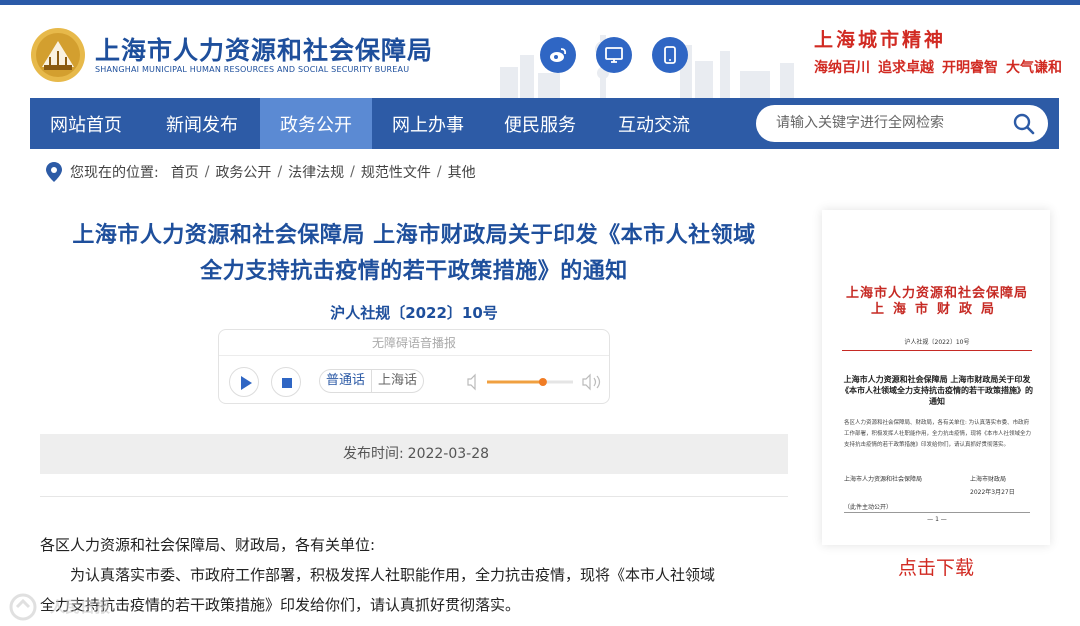 This screenshot has height=626, width=1080. I want to click on mobile-icon, so click(670, 55).